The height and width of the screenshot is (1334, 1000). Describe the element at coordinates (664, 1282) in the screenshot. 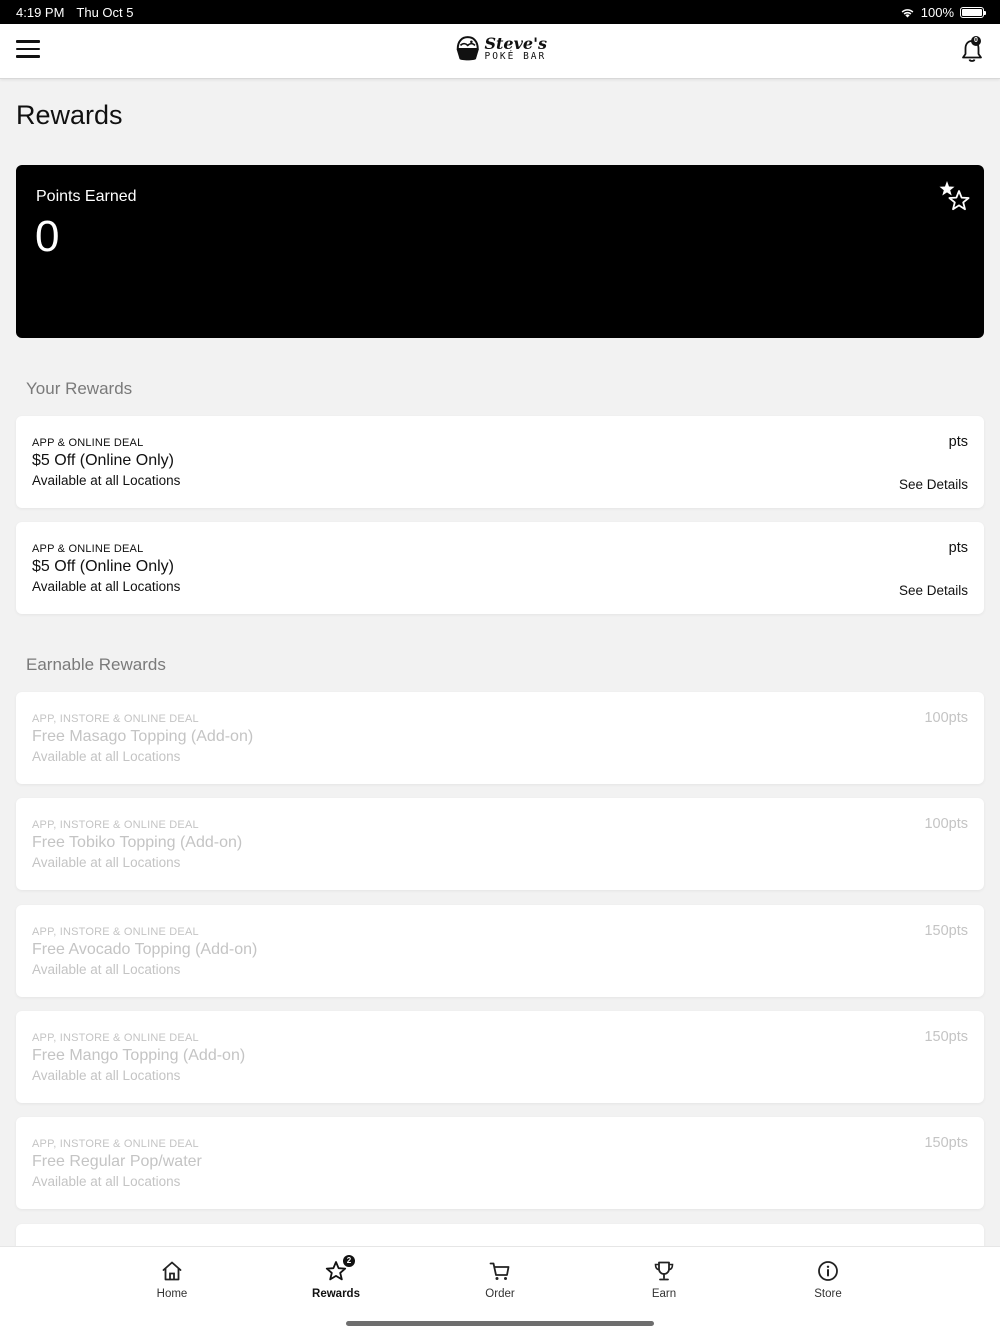

I see `tab-earn: Earn` at that location.